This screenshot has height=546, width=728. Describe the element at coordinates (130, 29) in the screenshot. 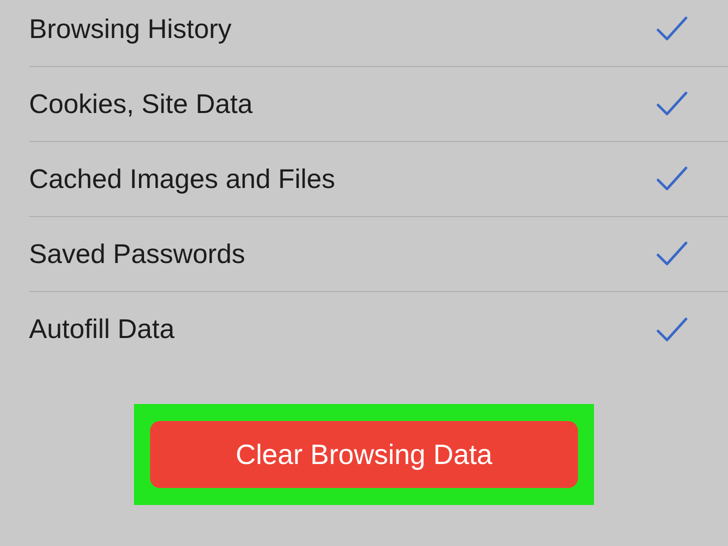

I see `option-label: Browsing History` at that location.